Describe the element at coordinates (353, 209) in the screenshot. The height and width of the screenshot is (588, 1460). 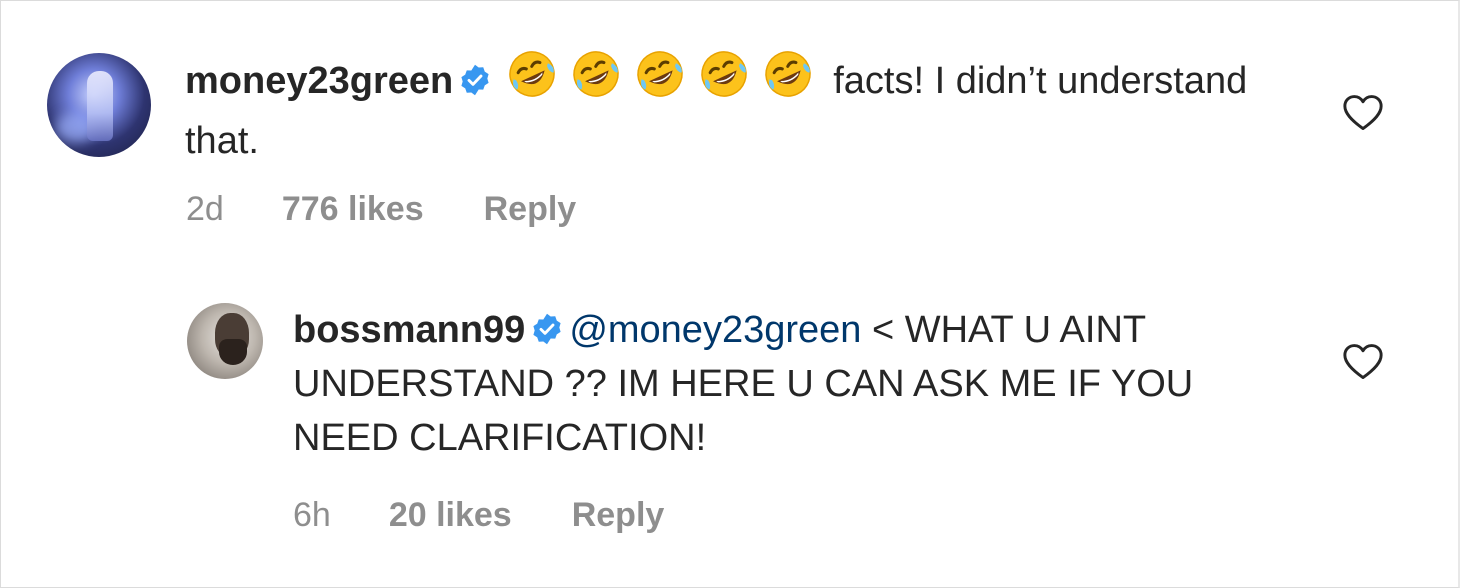
I see `likes-count: 776 likes` at that location.